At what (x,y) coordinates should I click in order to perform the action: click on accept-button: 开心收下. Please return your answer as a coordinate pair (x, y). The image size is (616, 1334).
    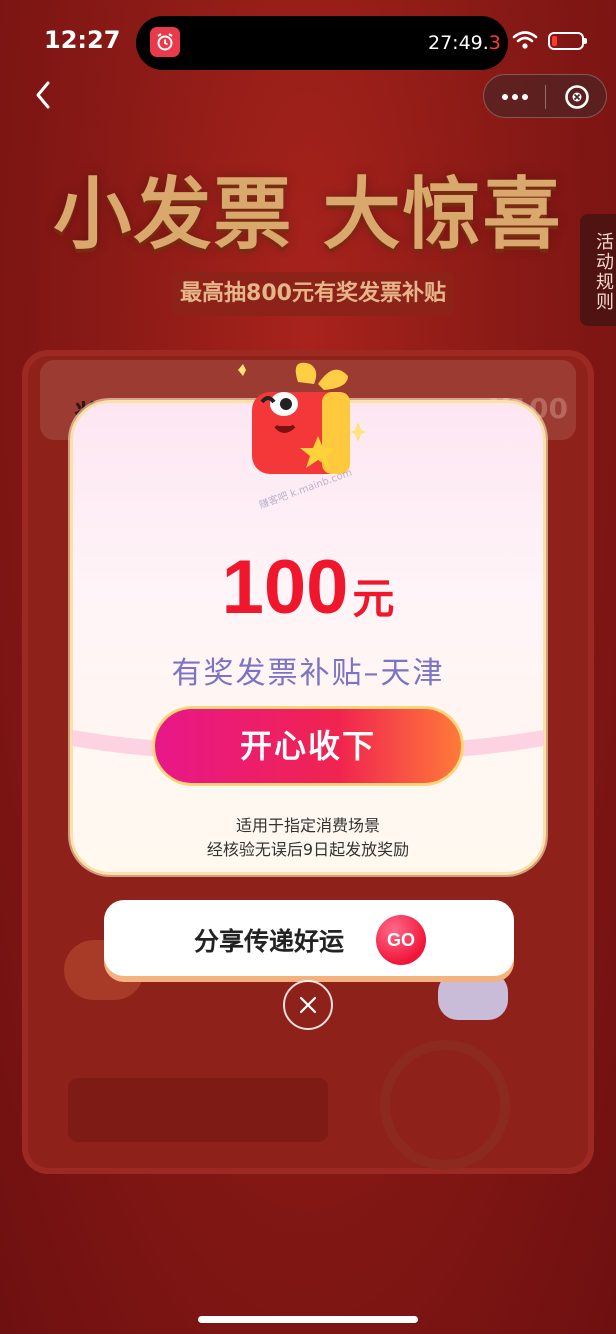
    Looking at the image, I should click on (308, 746).